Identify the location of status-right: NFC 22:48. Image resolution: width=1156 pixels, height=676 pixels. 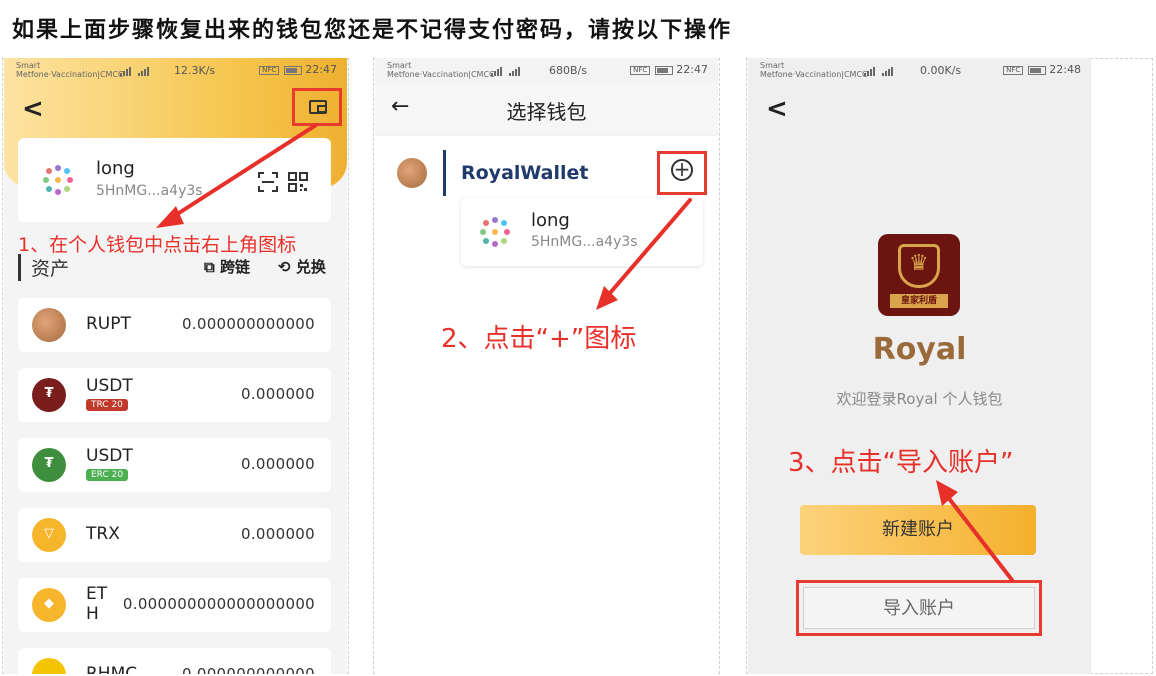
(1042, 69).